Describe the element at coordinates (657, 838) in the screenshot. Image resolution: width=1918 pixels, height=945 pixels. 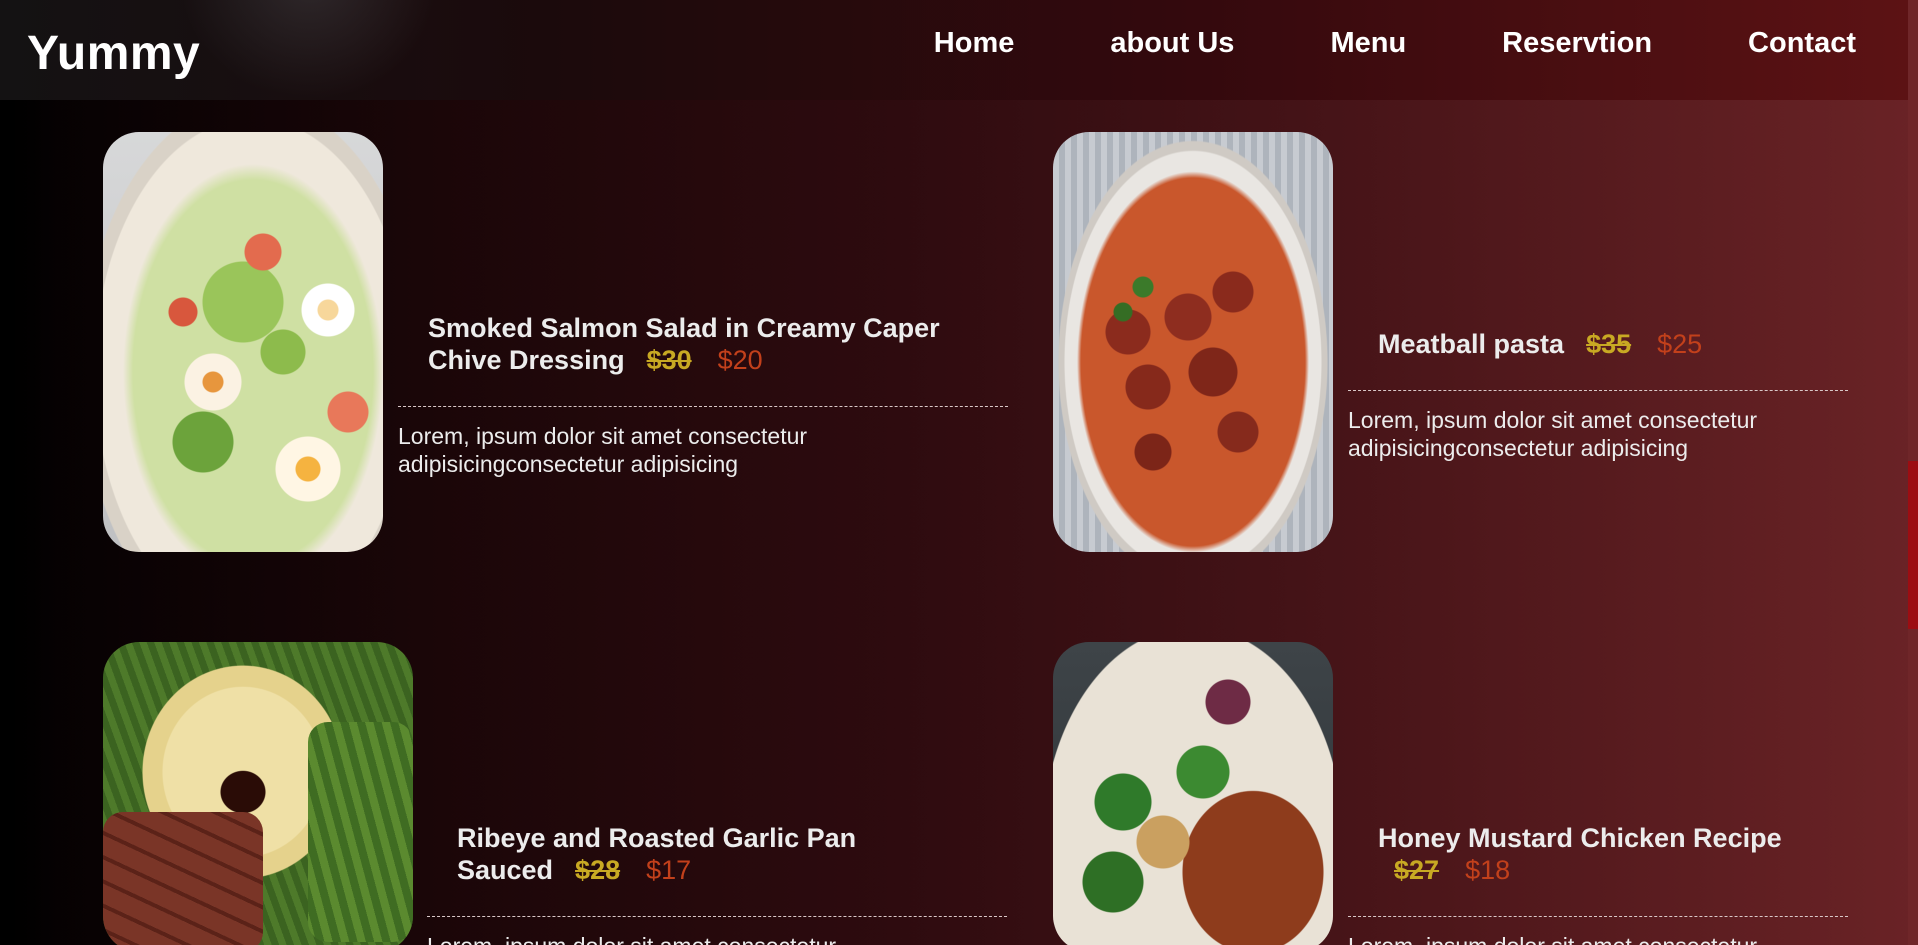
I see `dish-title-line1: Ribeye and Roasted Garlic Pan` at that location.